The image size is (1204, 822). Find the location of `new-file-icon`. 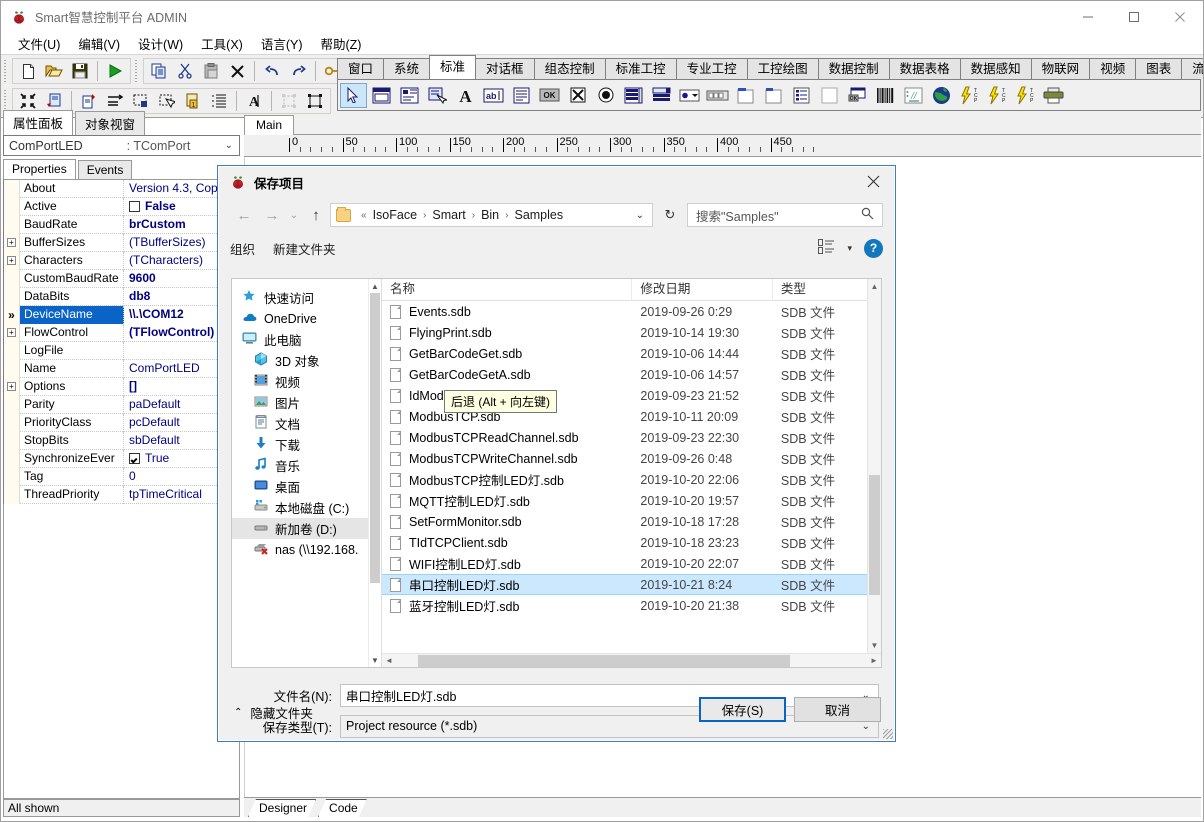

new-file-icon is located at coordinates (28, 71).